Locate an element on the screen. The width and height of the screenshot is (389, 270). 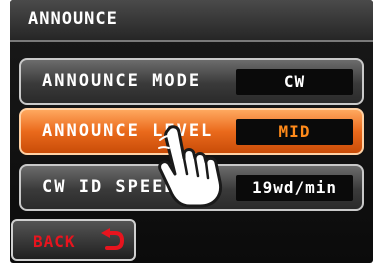
title-bar: ANNOUNCE is located at coordinates (191, 21).